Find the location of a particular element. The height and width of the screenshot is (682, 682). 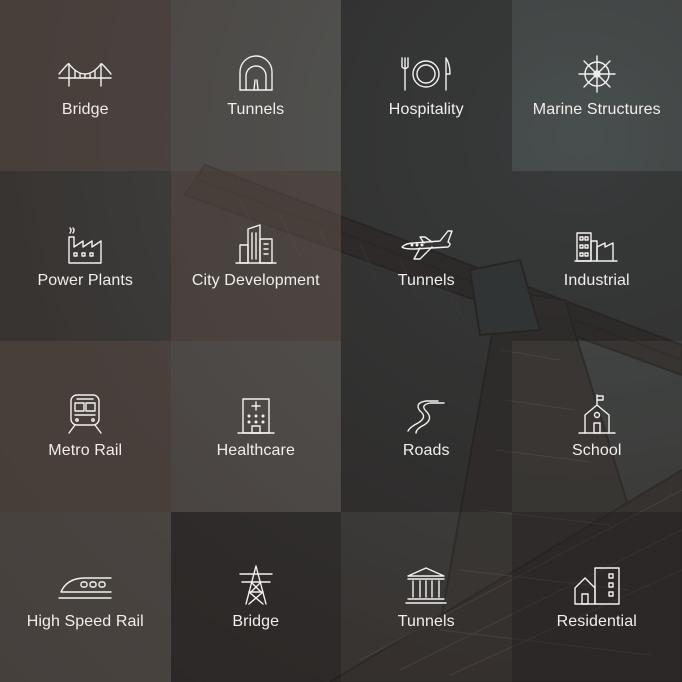

tile-tunnels-aviation: Tunnels is located at coordinates (426, 255).